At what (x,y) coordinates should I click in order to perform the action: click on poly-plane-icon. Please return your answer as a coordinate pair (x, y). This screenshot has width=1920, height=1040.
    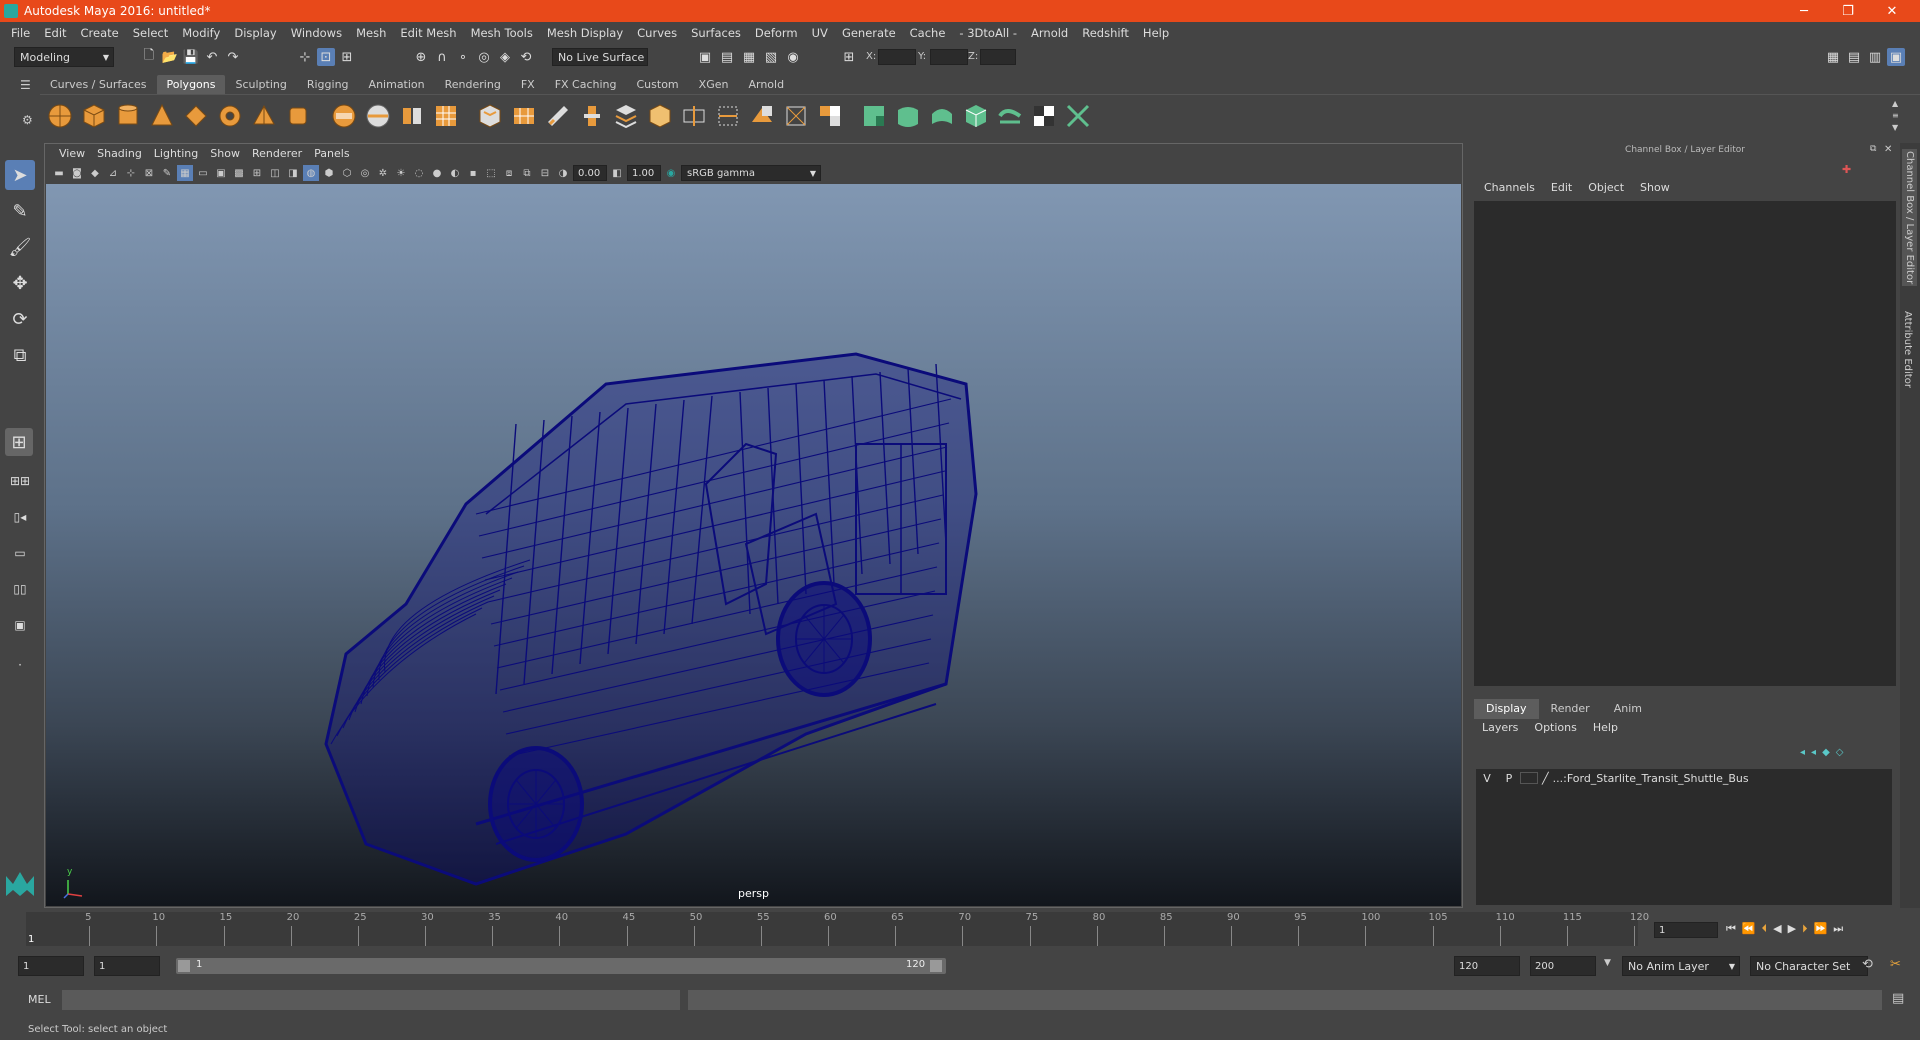
    Looking at the image, I should click on (196, 116).